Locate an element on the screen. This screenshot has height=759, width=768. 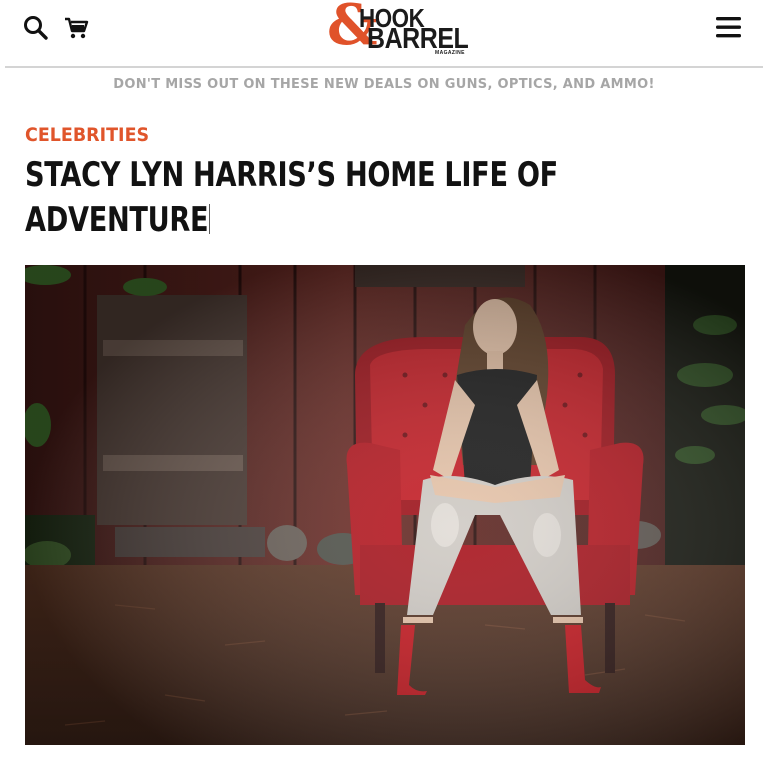
cart-button is located at coordinates (76, 28).